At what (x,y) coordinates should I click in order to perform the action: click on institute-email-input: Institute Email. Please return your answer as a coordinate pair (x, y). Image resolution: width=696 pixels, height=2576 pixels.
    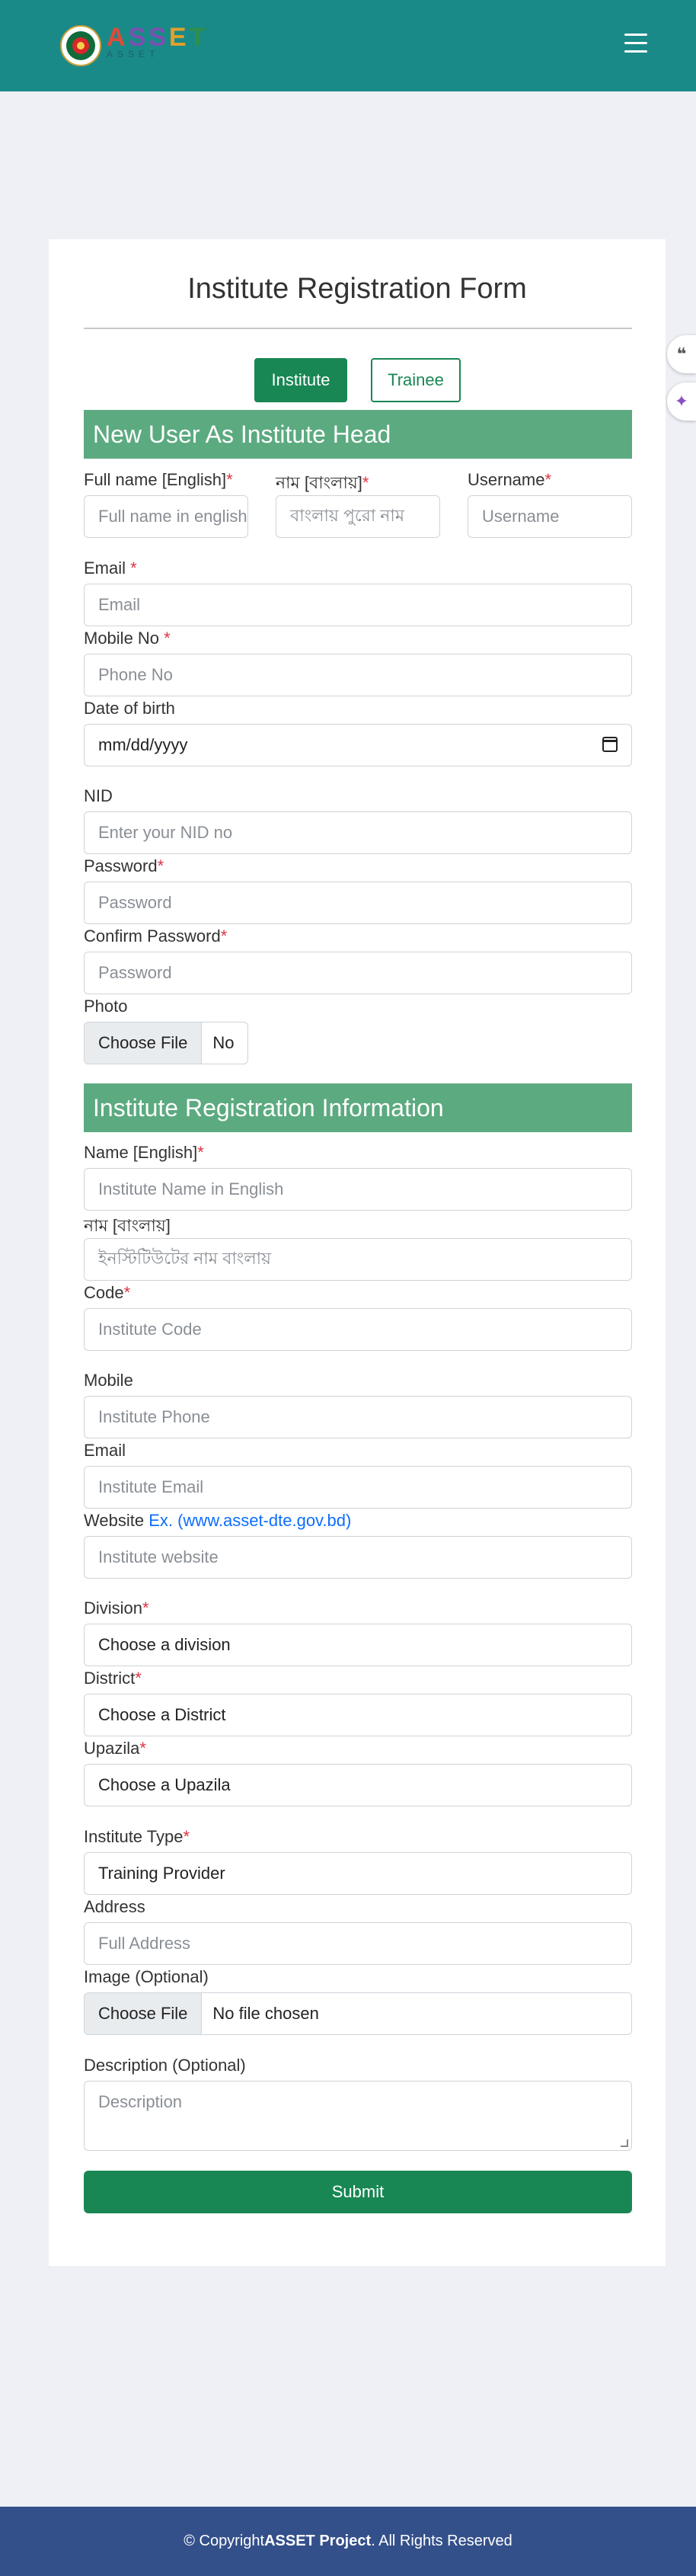
    Looking at the image, I should click on (358, 1487).